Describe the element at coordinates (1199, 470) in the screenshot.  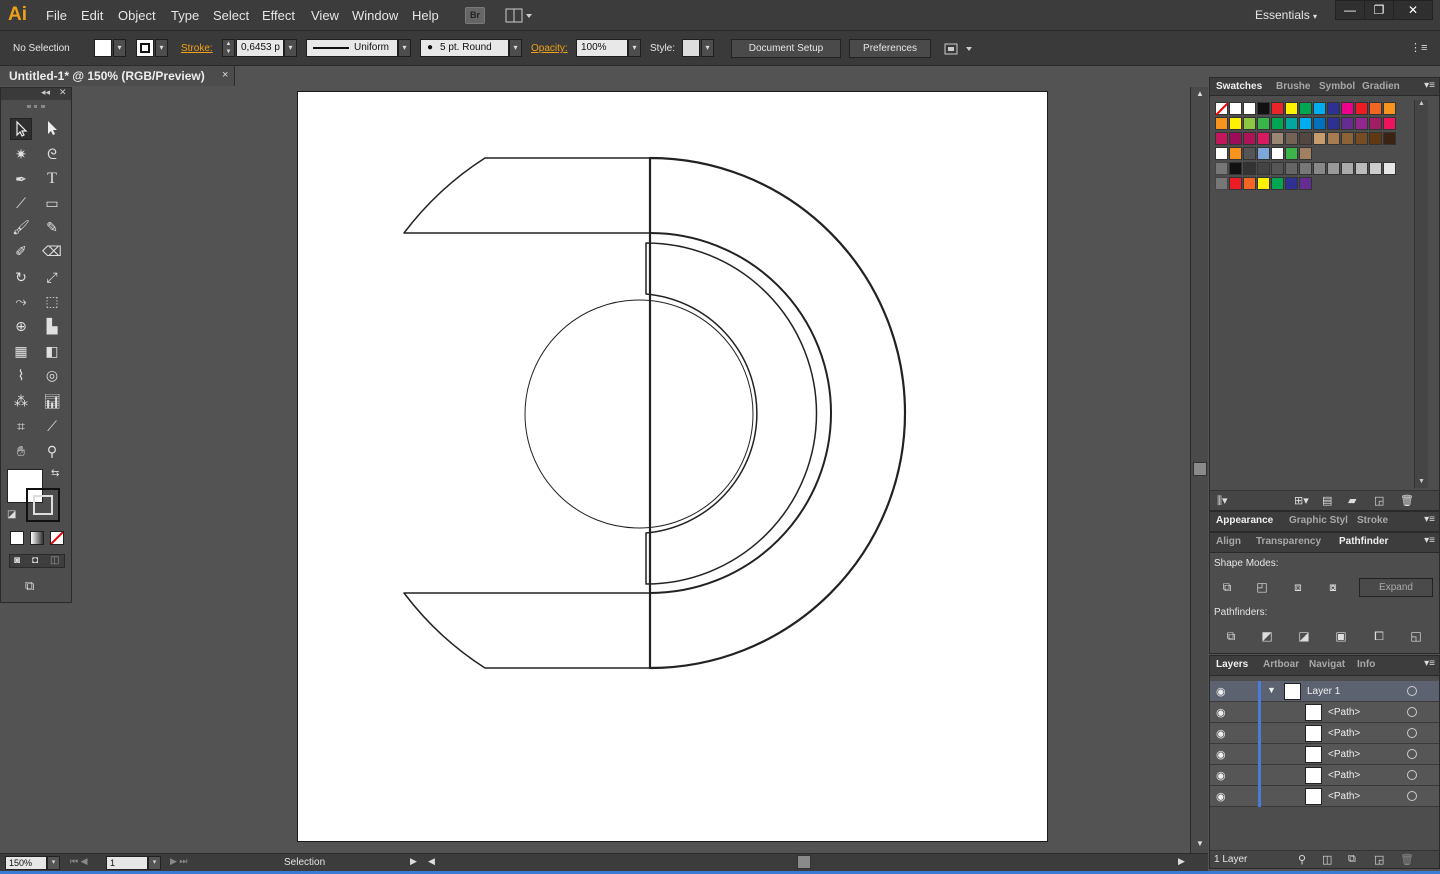
I see `vertical-scrollbar: ▲ ▼` at that location.